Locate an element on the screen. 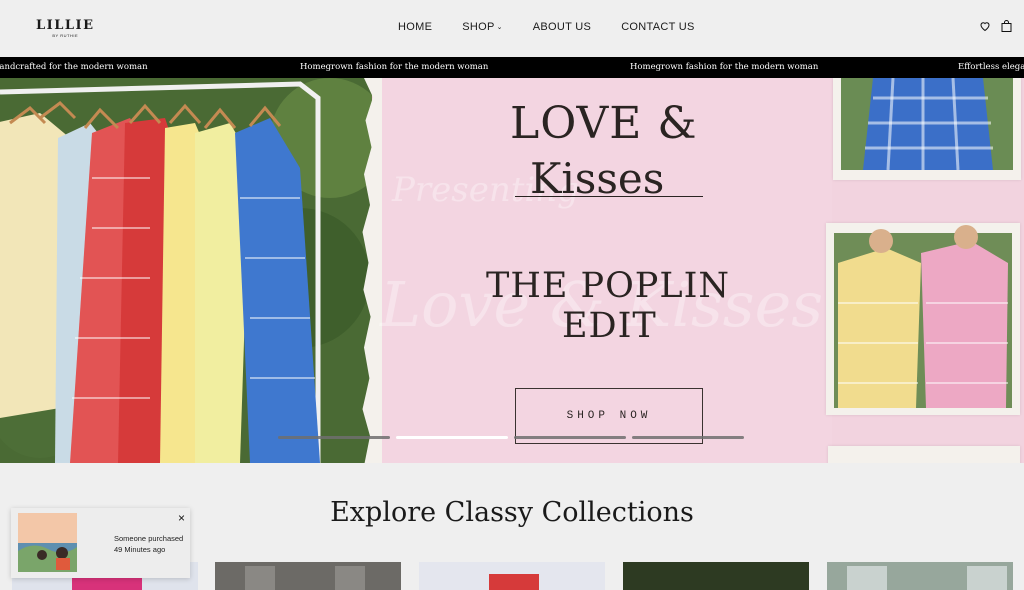 The width and height of the screenshot is (1024, 590). chevron-down-icon: ⌄ is located at coordinates (499, 27).